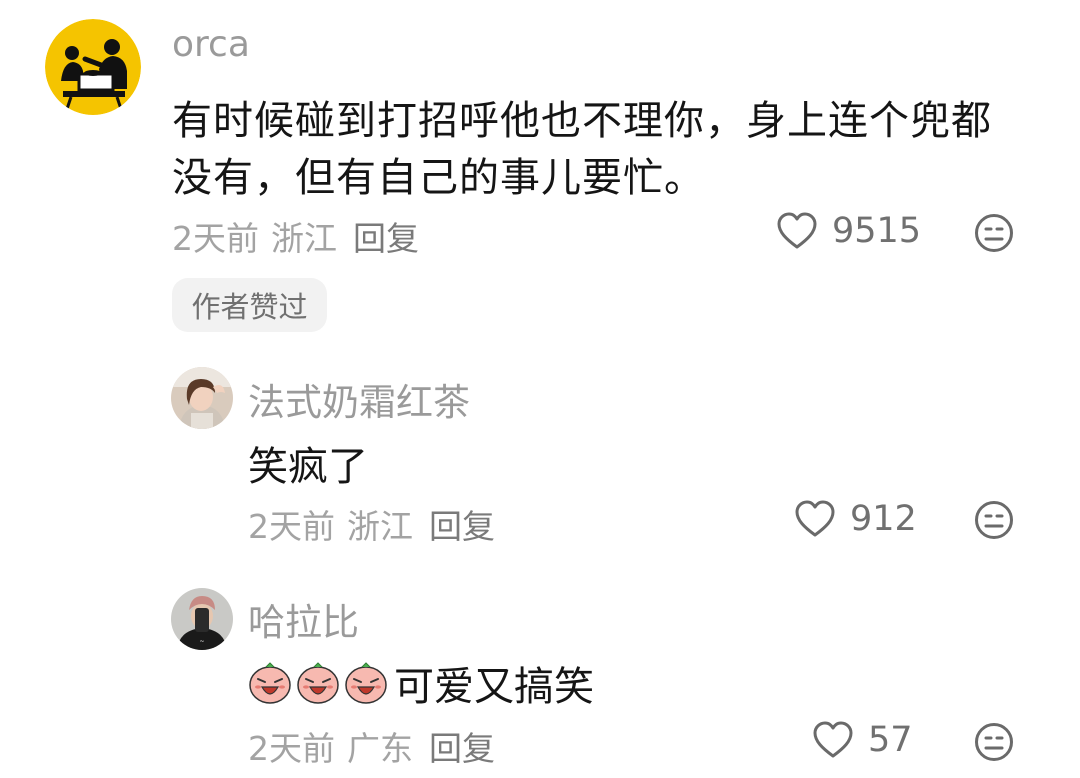 The image size is (1080, 778). Describe the element at coordinates (462, 746) in the screenshot. I see `reply-2-reply-button: 回复` at that location.